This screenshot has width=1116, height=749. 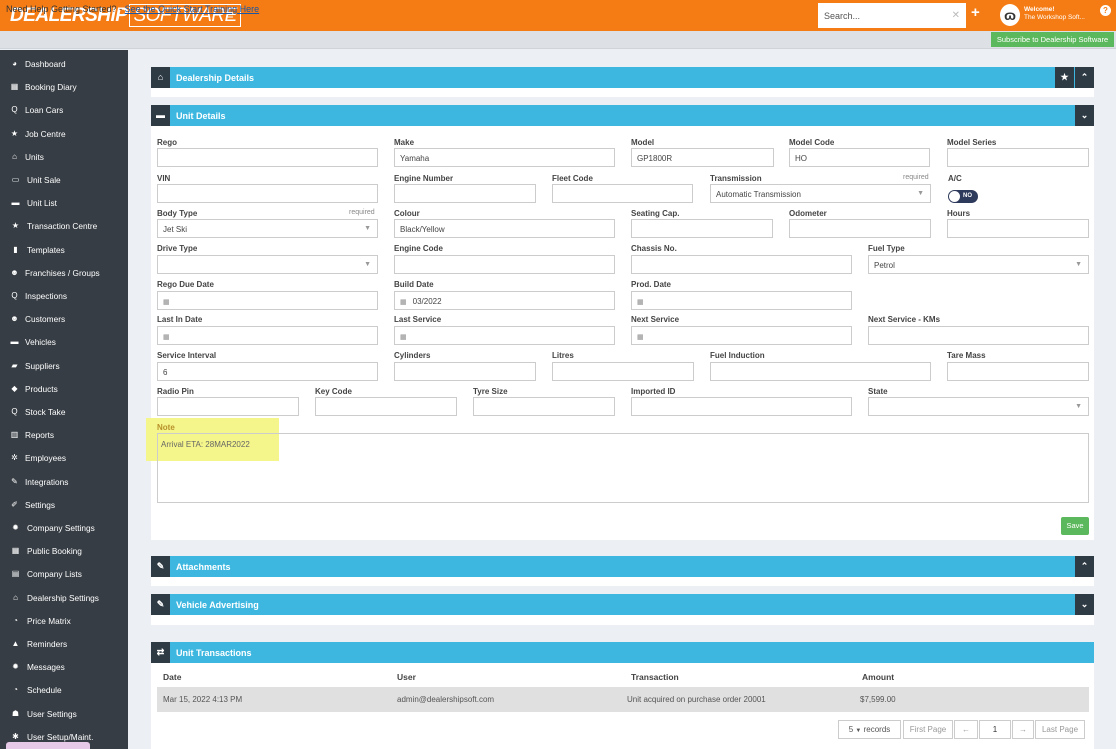 What do you see at coordinates (504, 157) in the screenshot?
I see `make-input: Yamaha` at bounding box center [504, 157].